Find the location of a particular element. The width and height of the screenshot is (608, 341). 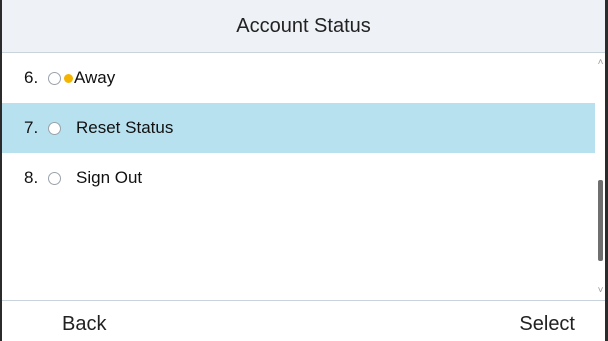

list-item-away: 6. Away is located at coordinates (298, 78).